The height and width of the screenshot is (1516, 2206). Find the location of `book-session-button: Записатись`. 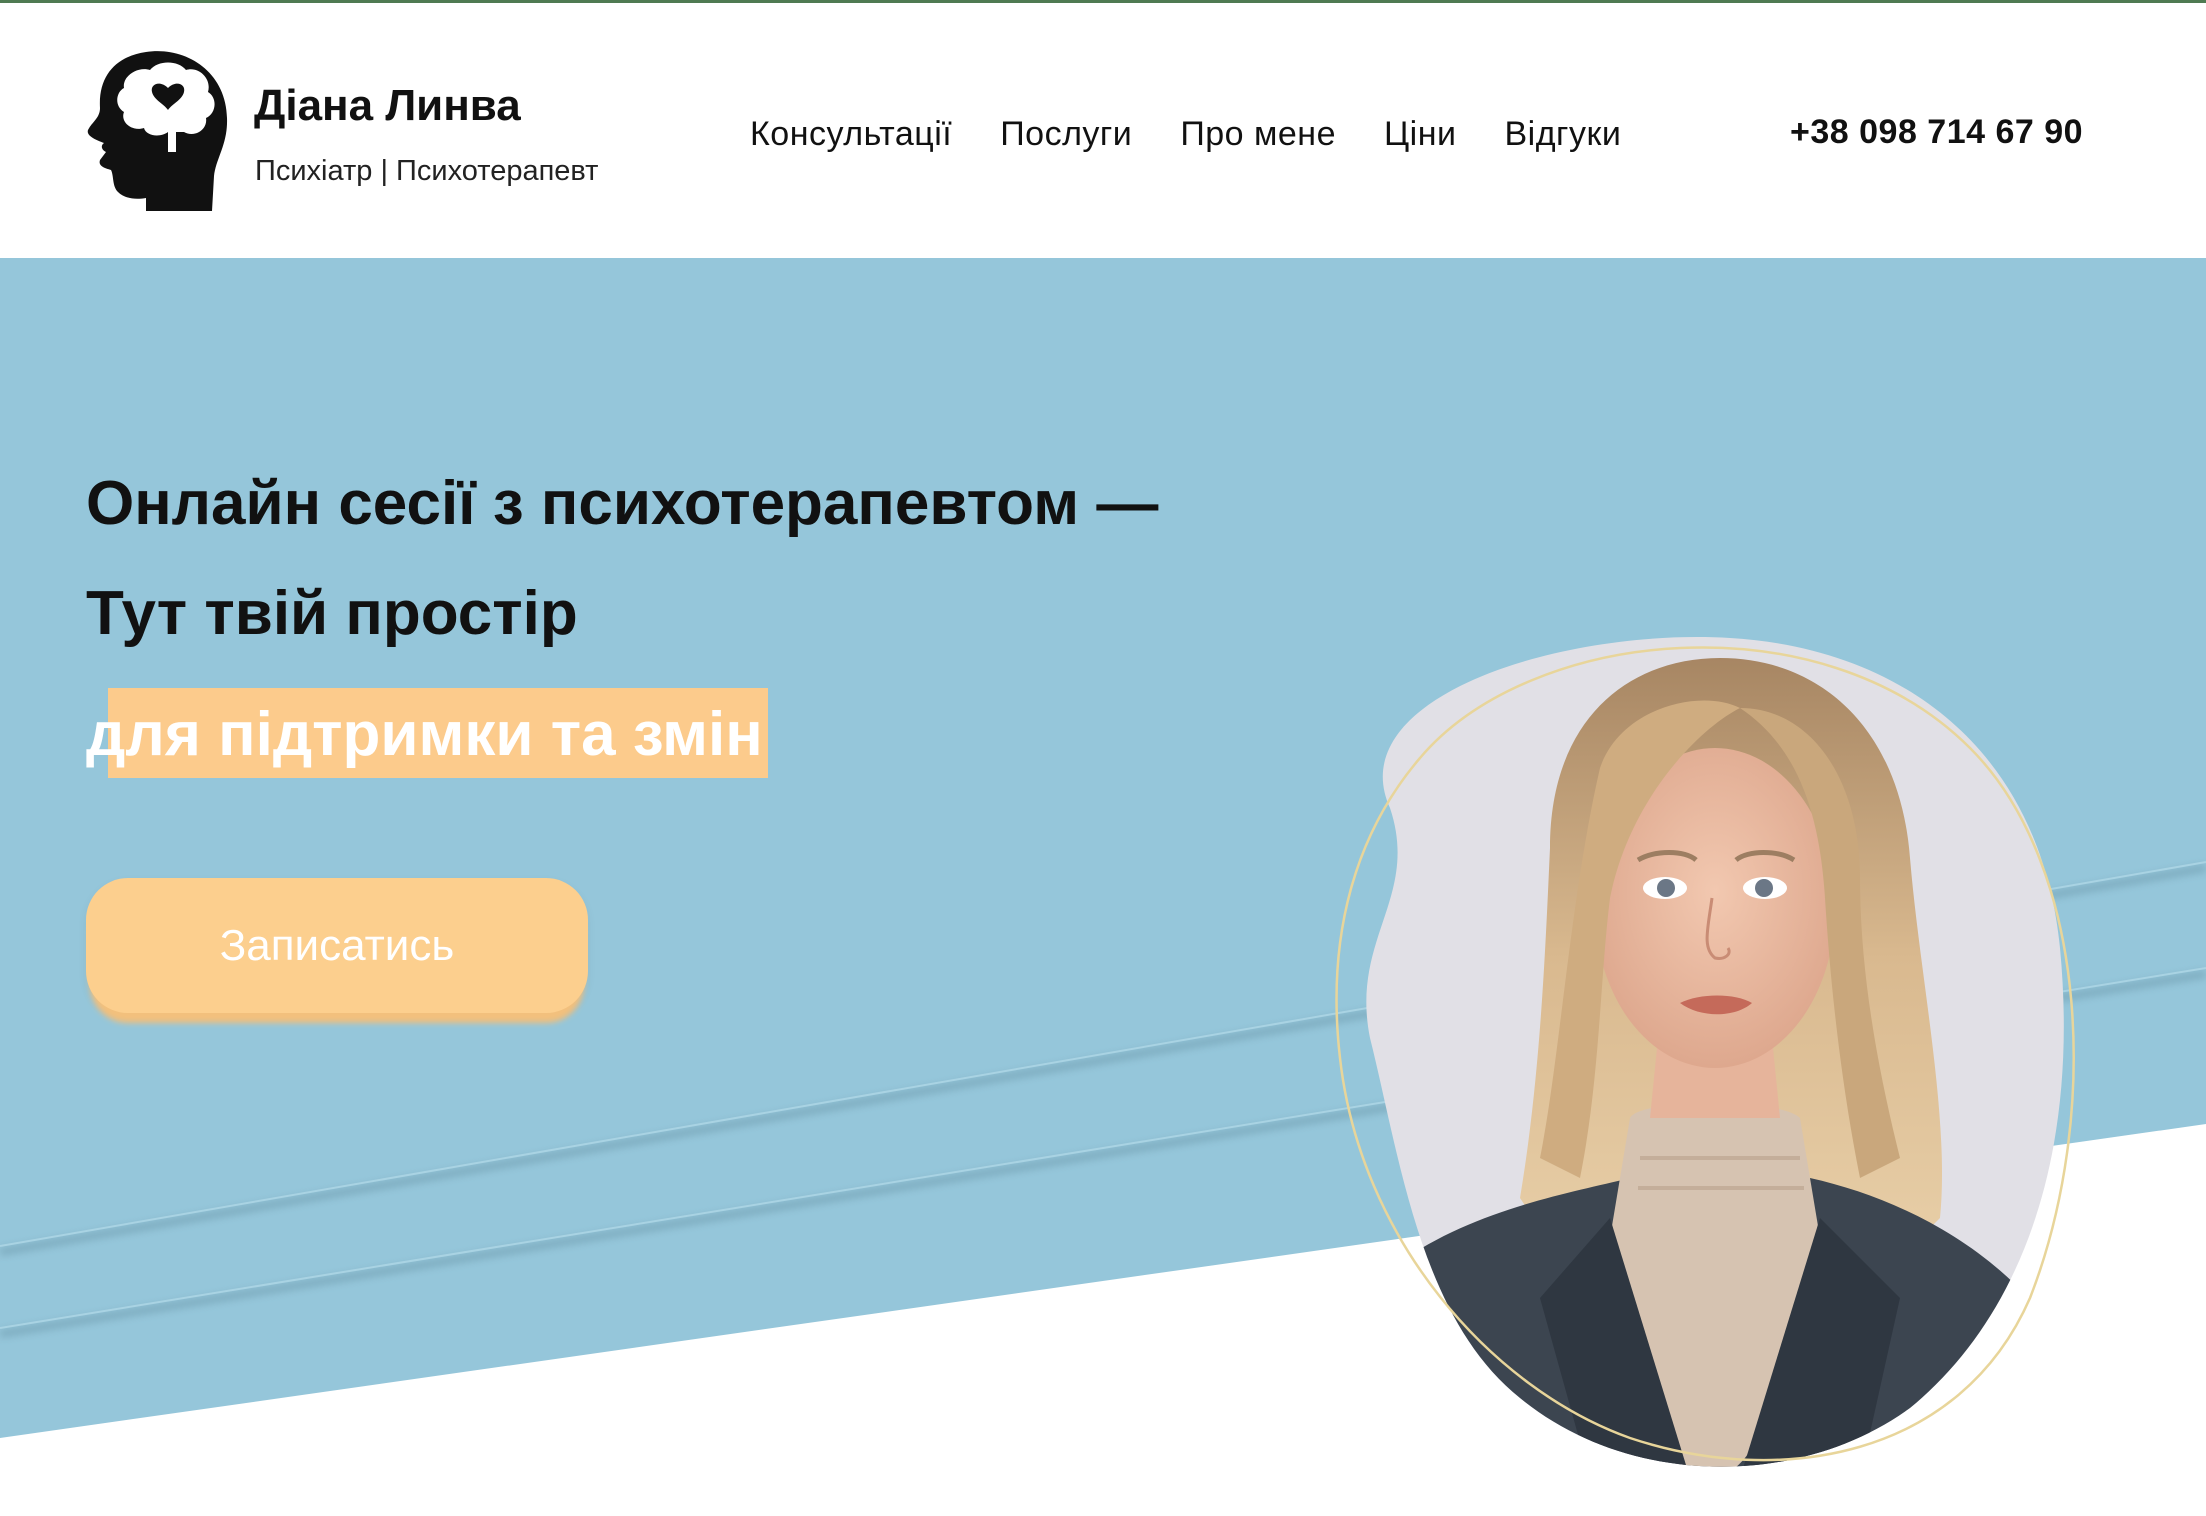

book-session-button: Записатись is located at coordinates (337, 945).